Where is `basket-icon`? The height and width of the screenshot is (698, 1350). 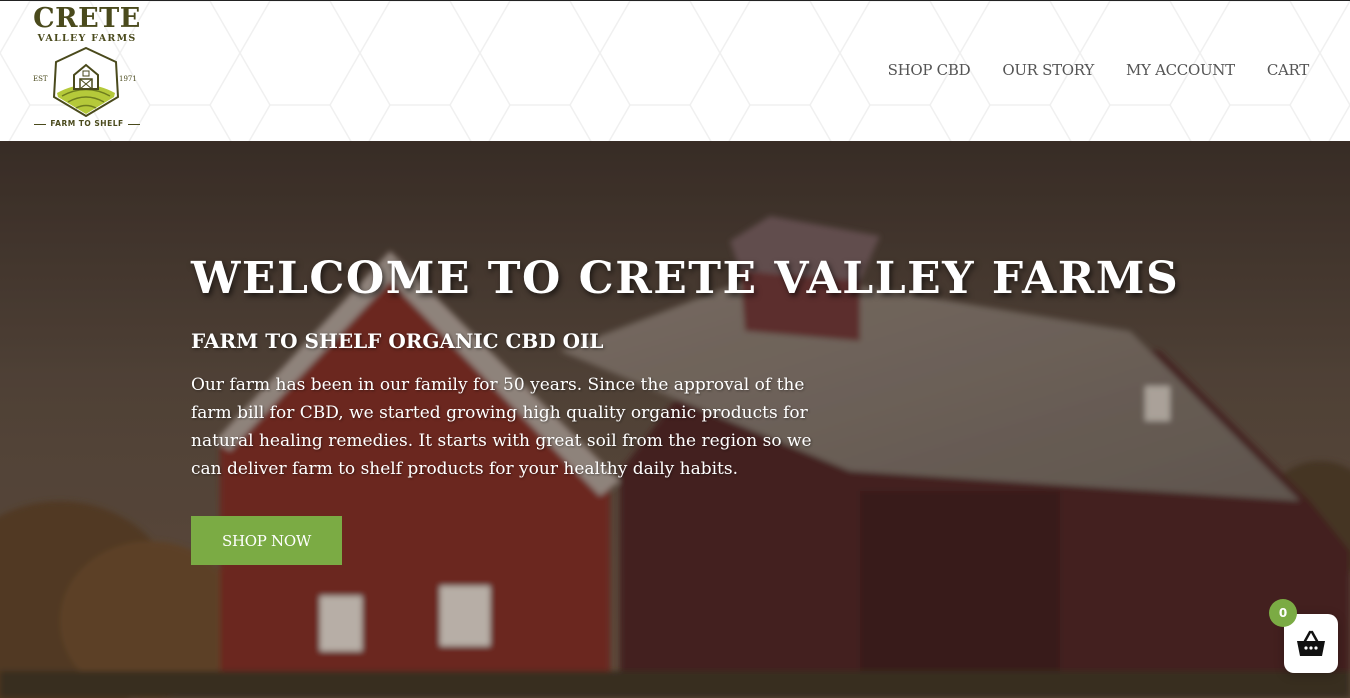 basket-icon is located at coordinates (1311, 643).